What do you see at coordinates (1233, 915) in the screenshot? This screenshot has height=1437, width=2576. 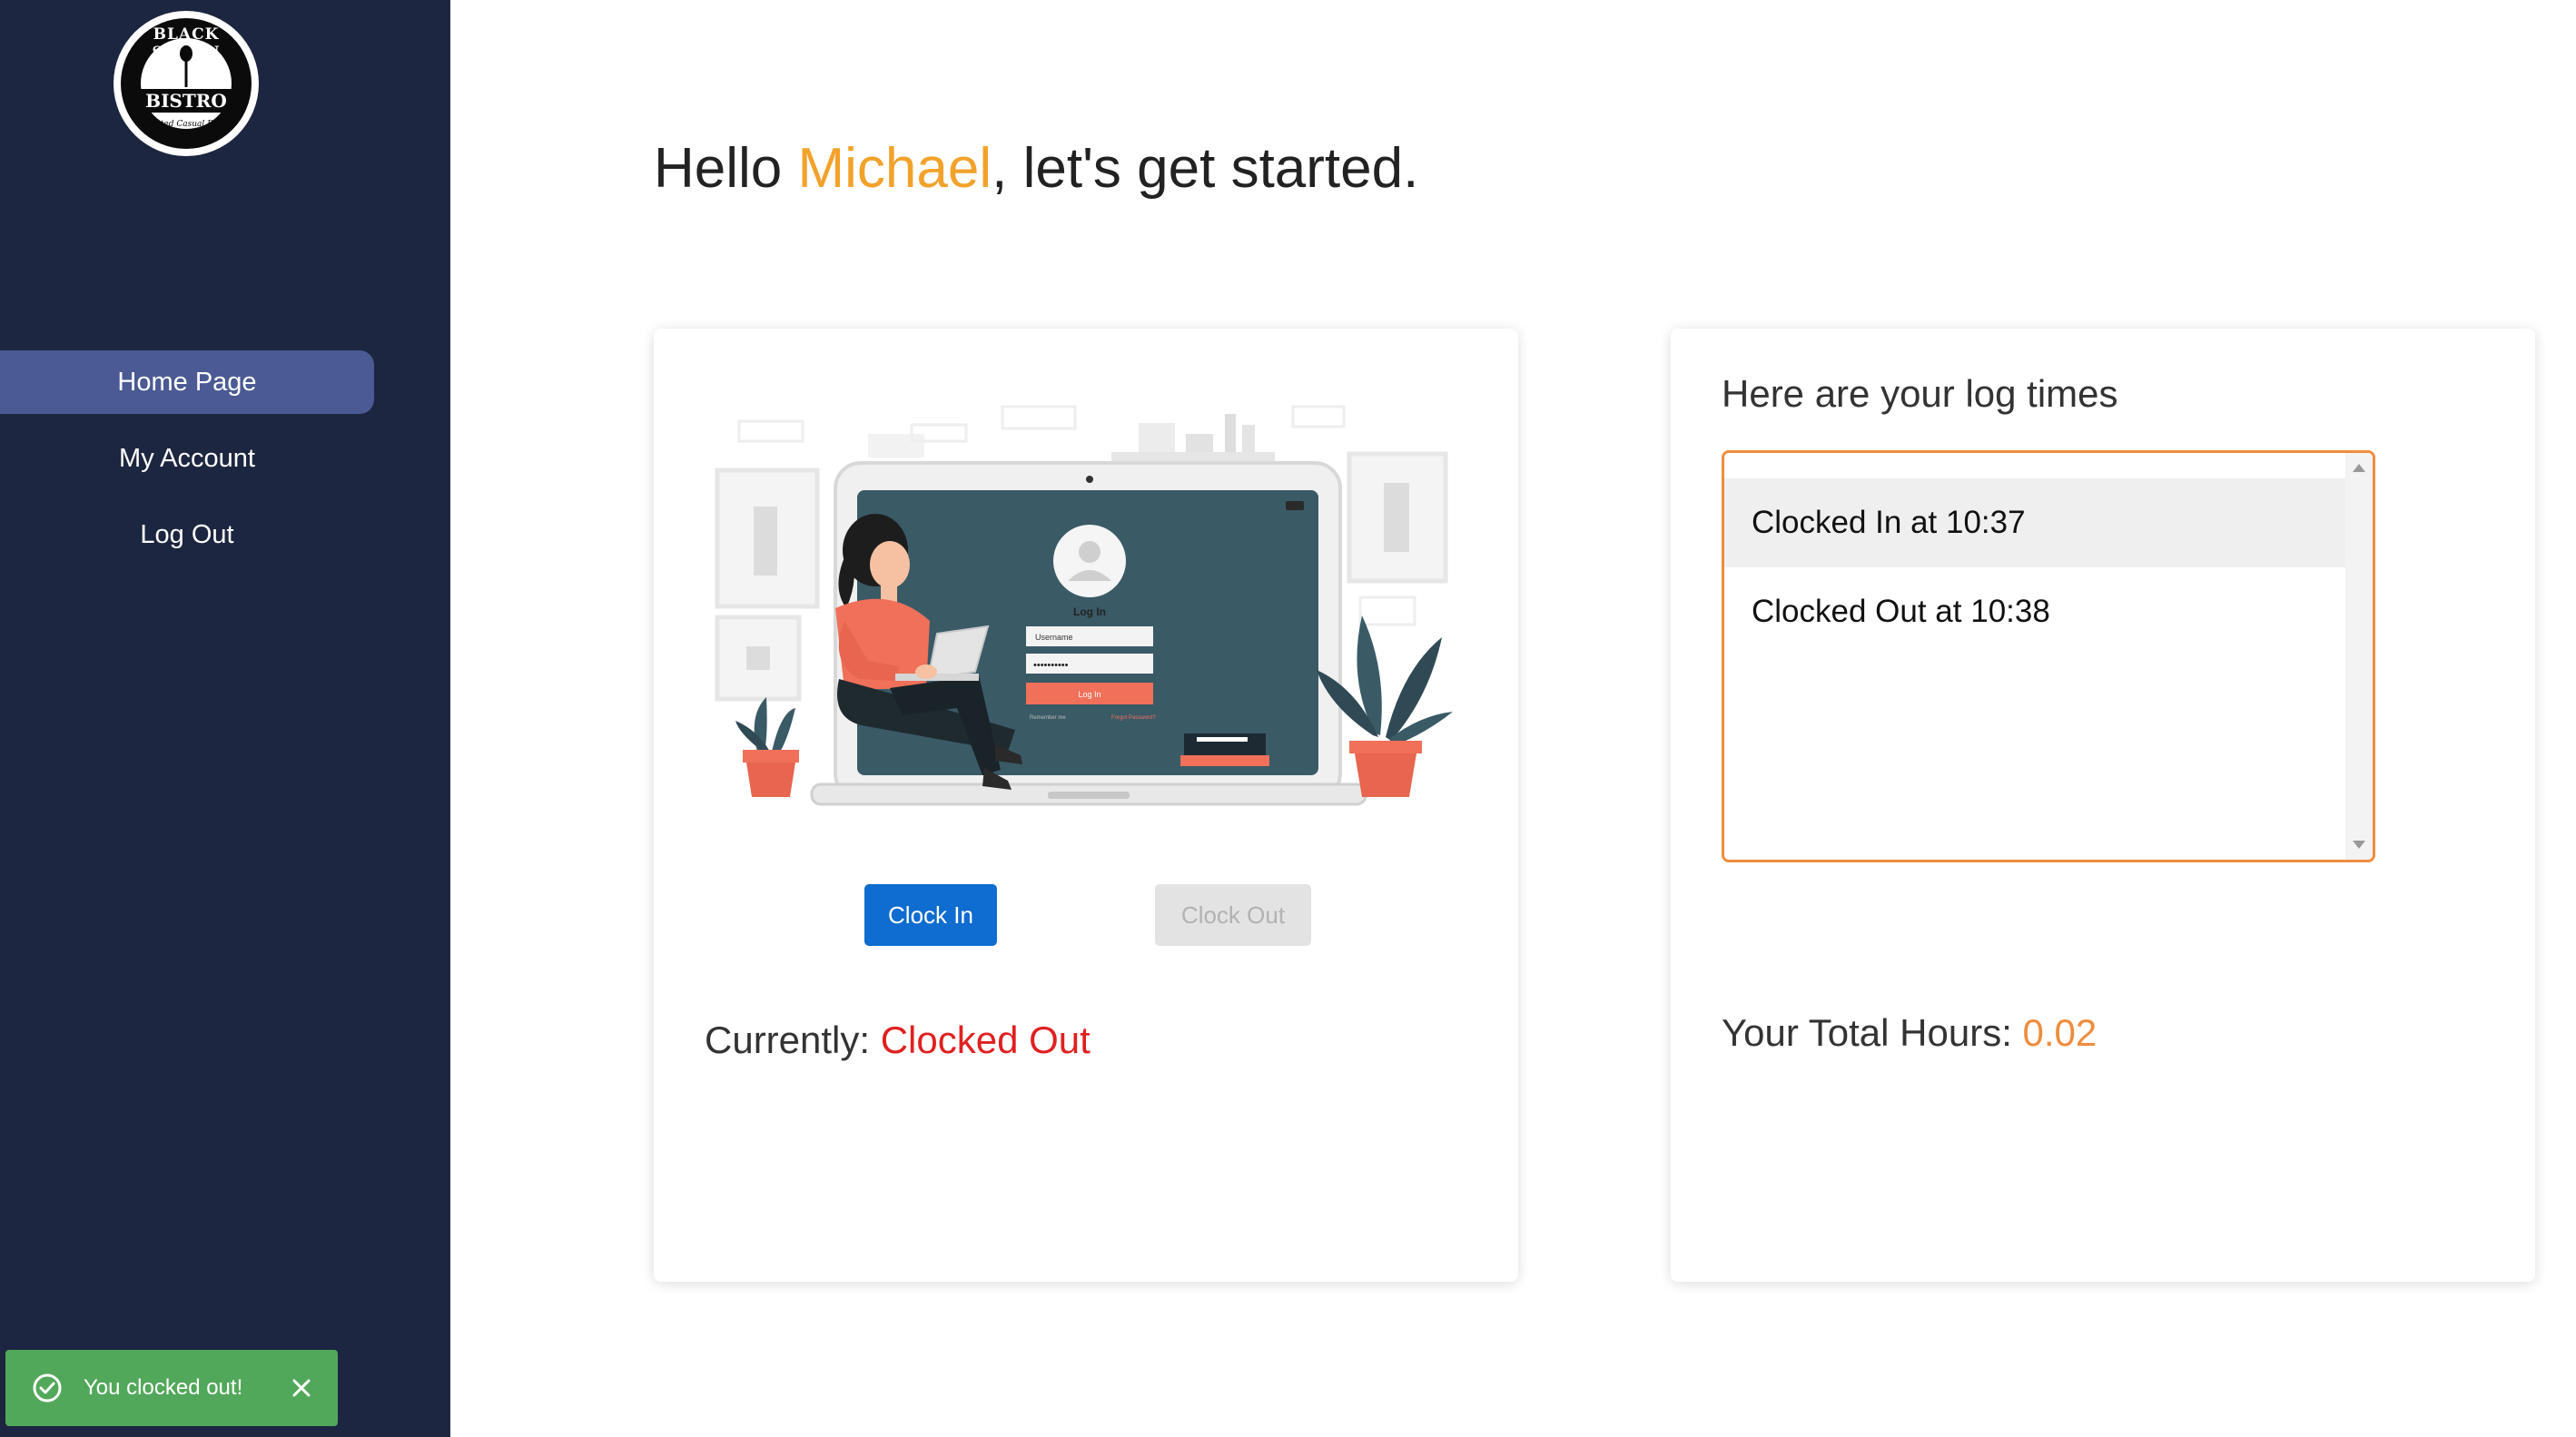 I see `clock-out-button: Clock Out` at bounding box center [1233, 915].